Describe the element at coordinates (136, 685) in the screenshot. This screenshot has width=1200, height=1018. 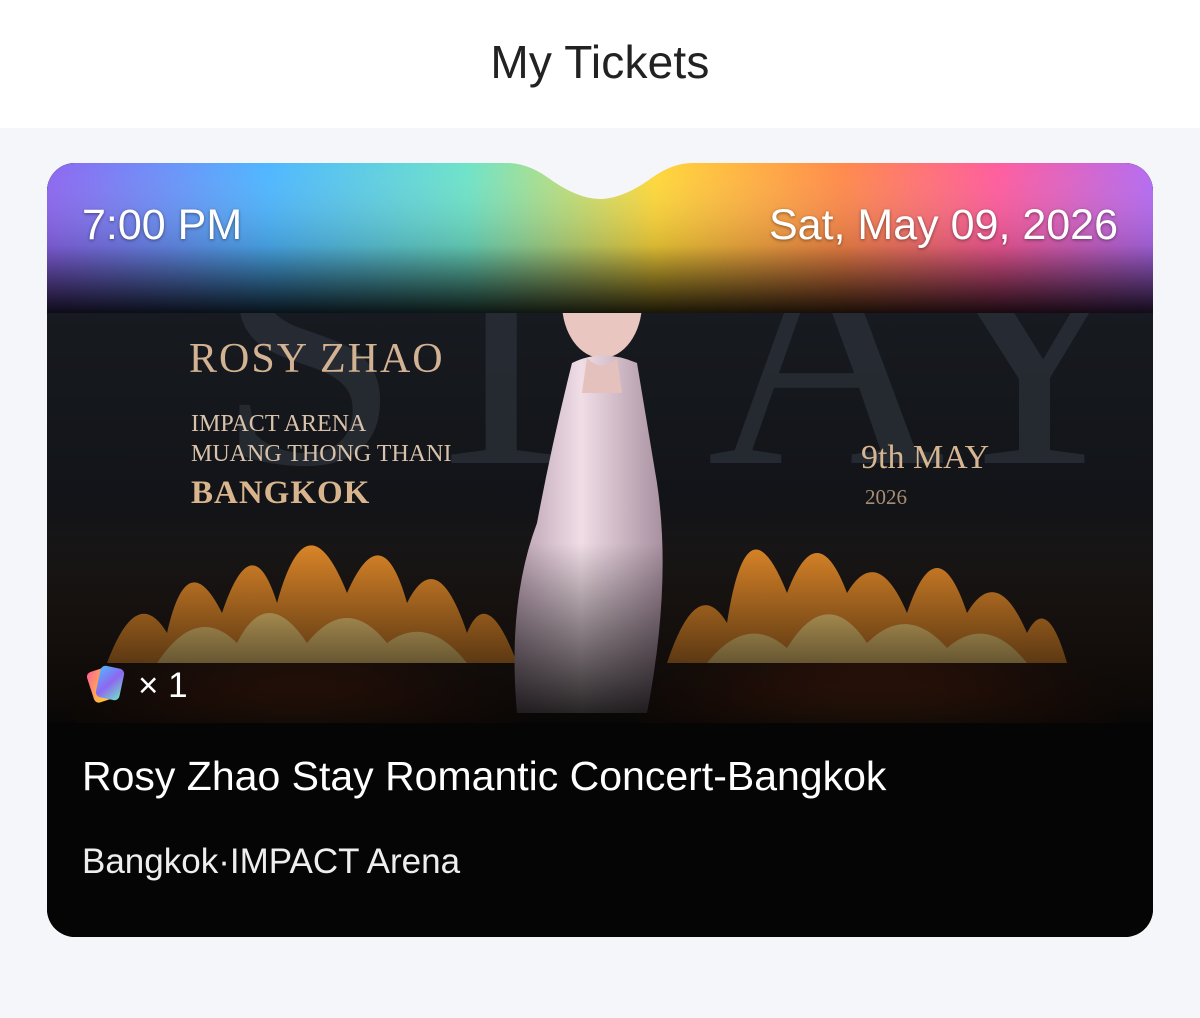
I see `ticket-quantity: × 1` at that location.